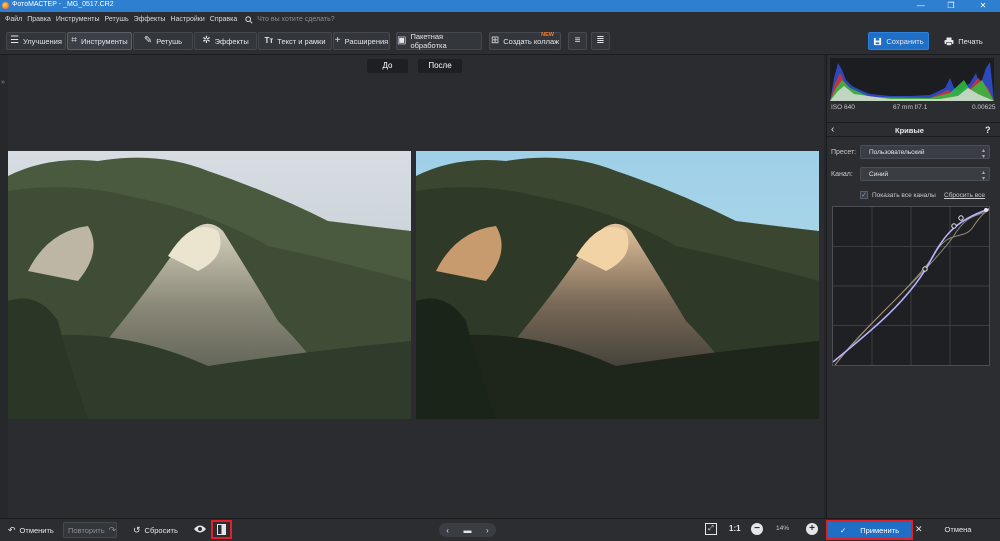  What do you see at coordinates (988, 130) in the screenshot?
I see `help-icon: ?` at bounding box center [988, 130].